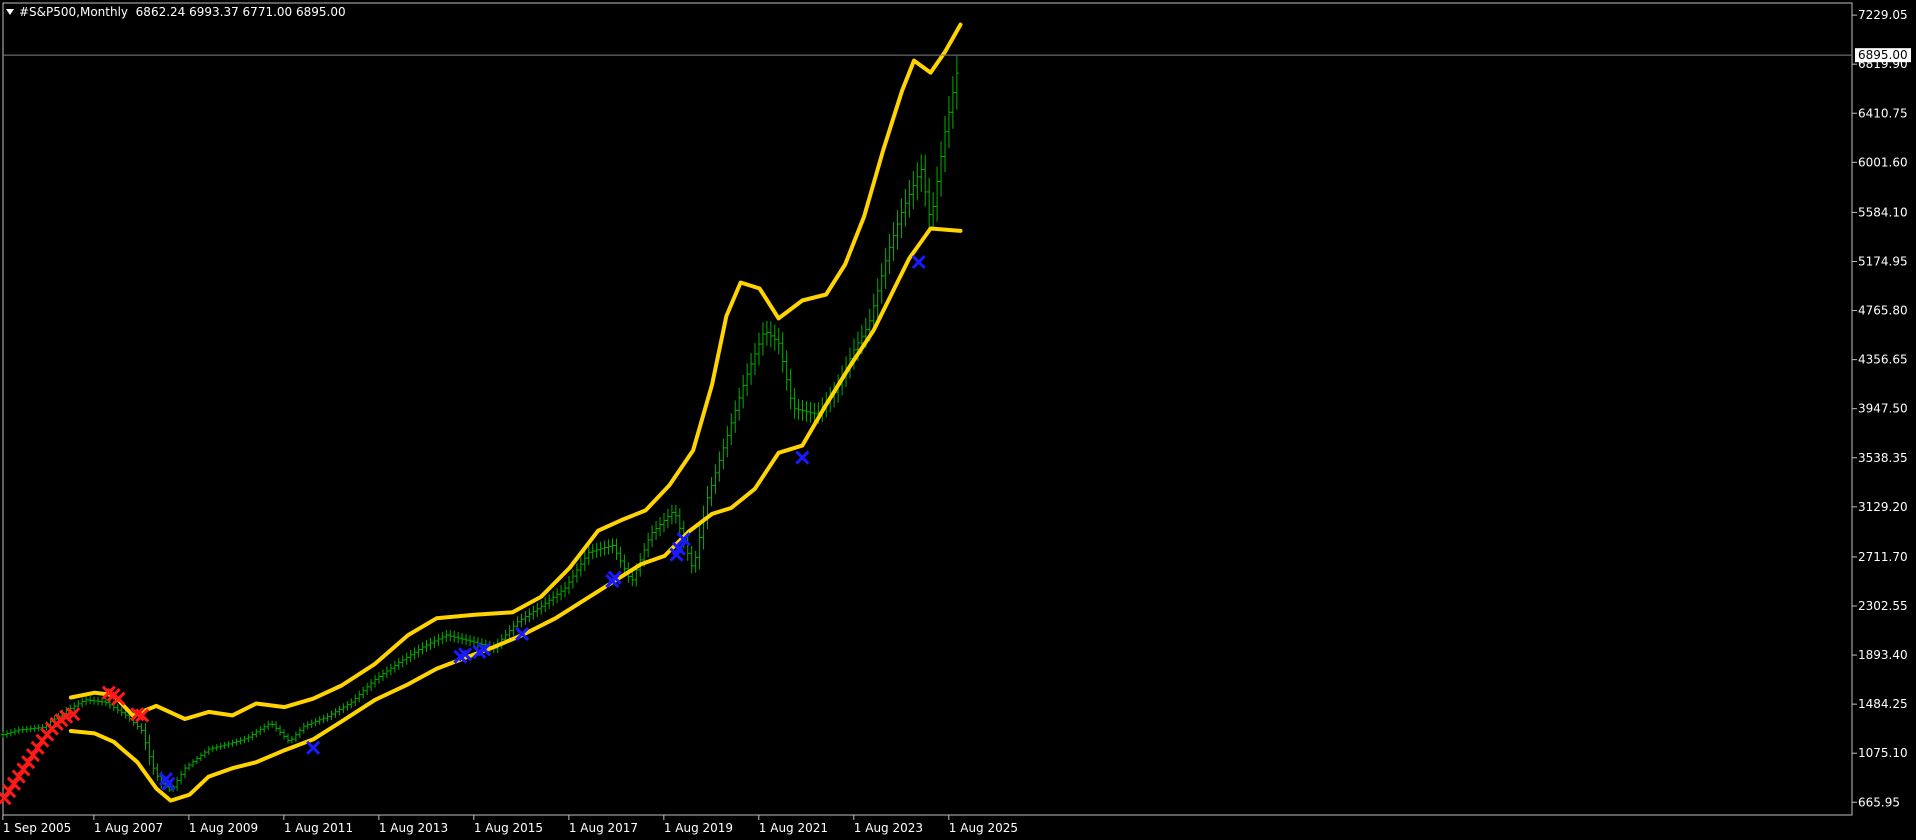  I want to click on y-tick-label: 3129.20, so click(1883, 507).